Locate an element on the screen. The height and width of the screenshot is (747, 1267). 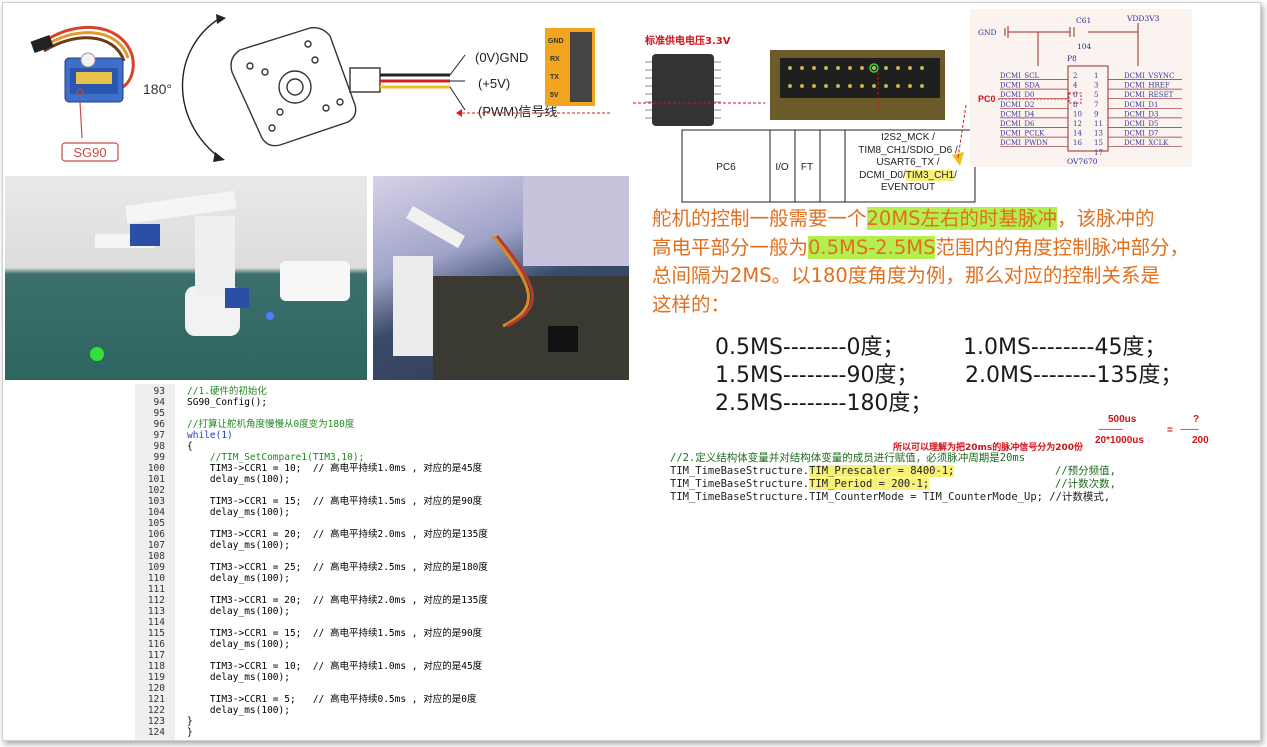
code-line: 101 delay_ms(100); is located at coordinates (385, 479).